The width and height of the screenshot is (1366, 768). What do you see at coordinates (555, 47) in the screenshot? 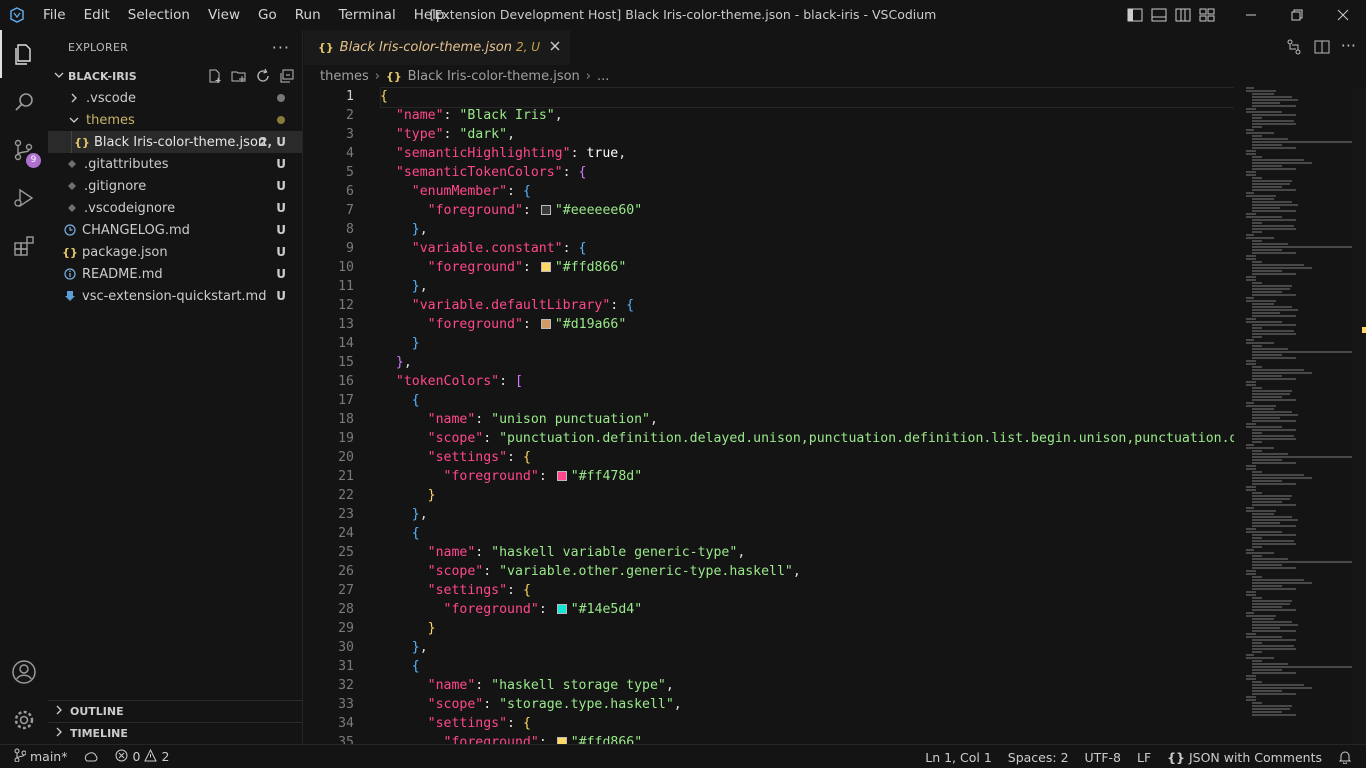
I see `close-icon` at bounding box center [555, 47].